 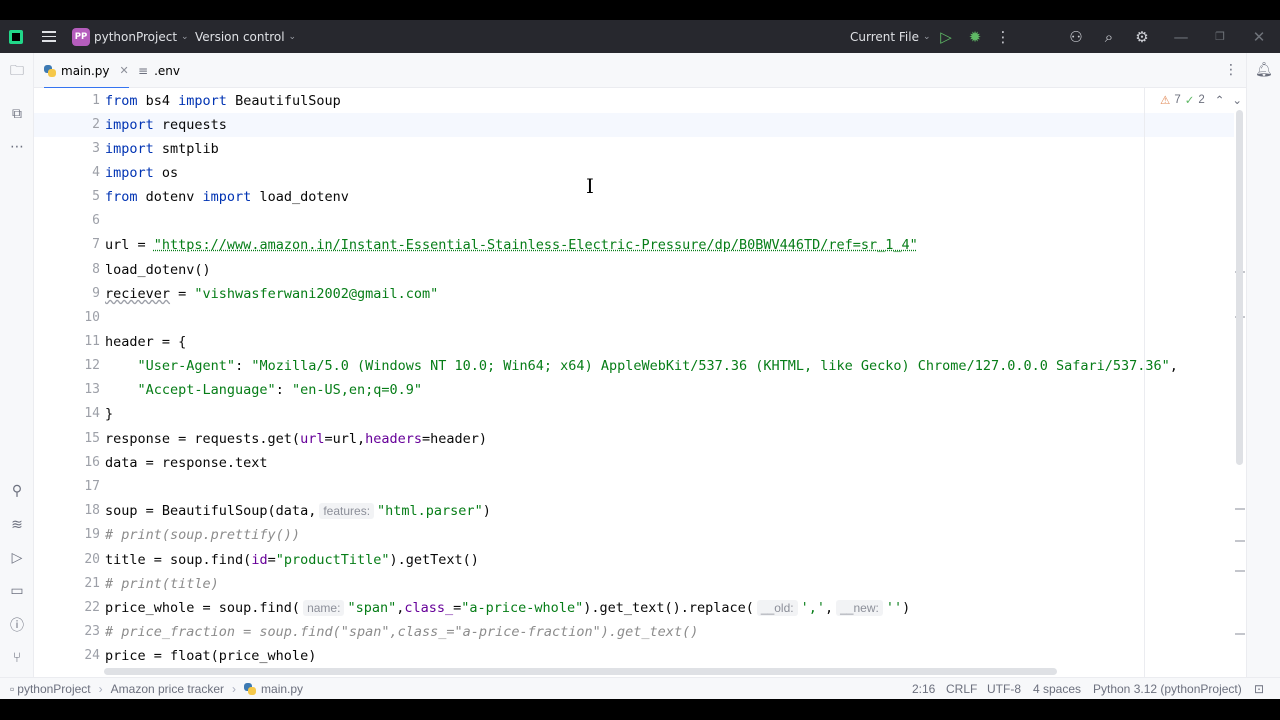 I want to click on breadcrumb-project: pythonProject, so click(x=53, y=689).